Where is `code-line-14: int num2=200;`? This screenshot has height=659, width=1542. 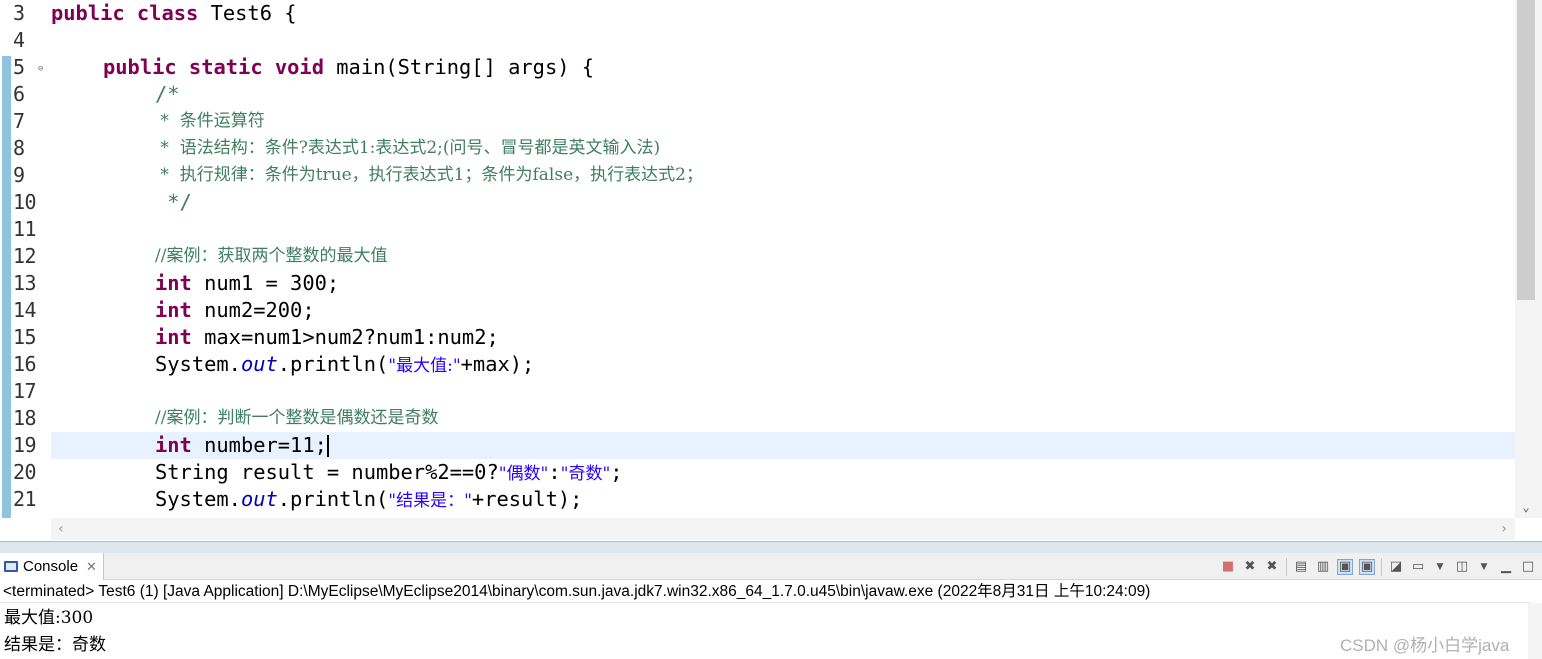 code-line-14: int num2=200; is located at coordinates (235, 310).